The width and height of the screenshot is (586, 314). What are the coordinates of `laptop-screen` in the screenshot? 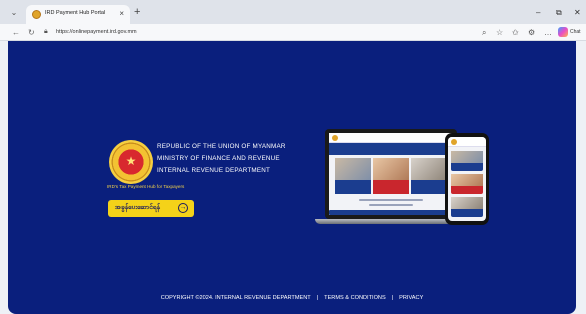 It's located at (391, 174).